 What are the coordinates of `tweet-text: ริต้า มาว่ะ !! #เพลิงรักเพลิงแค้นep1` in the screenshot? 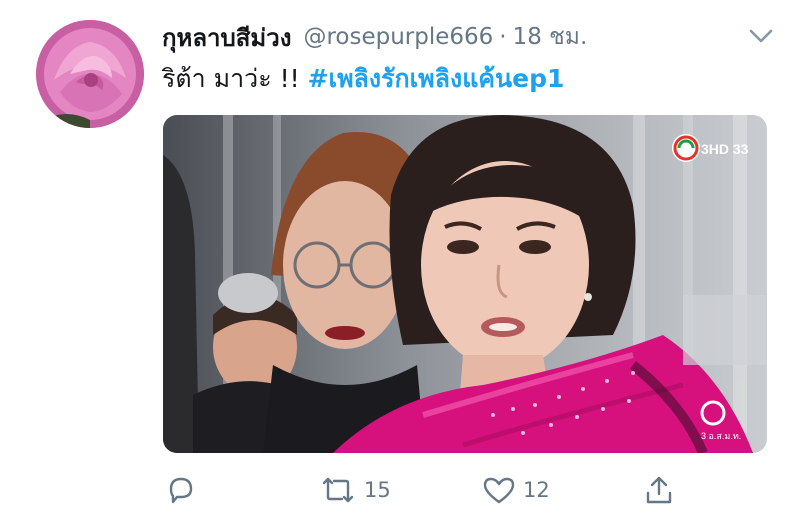 It's located at (363, 79).